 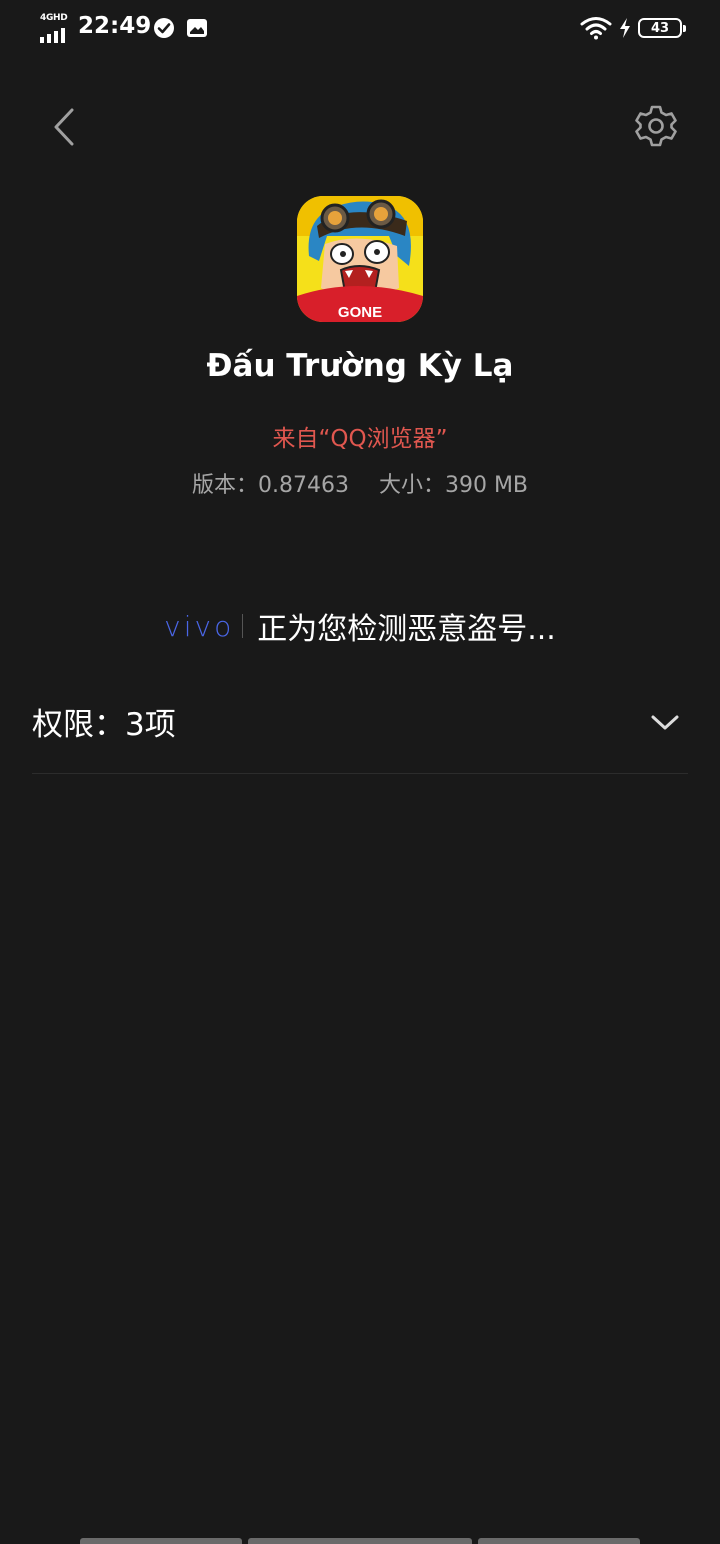 What do you see at coordinates (64, 126) in the screenshot?
I see `back-button` at bounding box center [64, 126].